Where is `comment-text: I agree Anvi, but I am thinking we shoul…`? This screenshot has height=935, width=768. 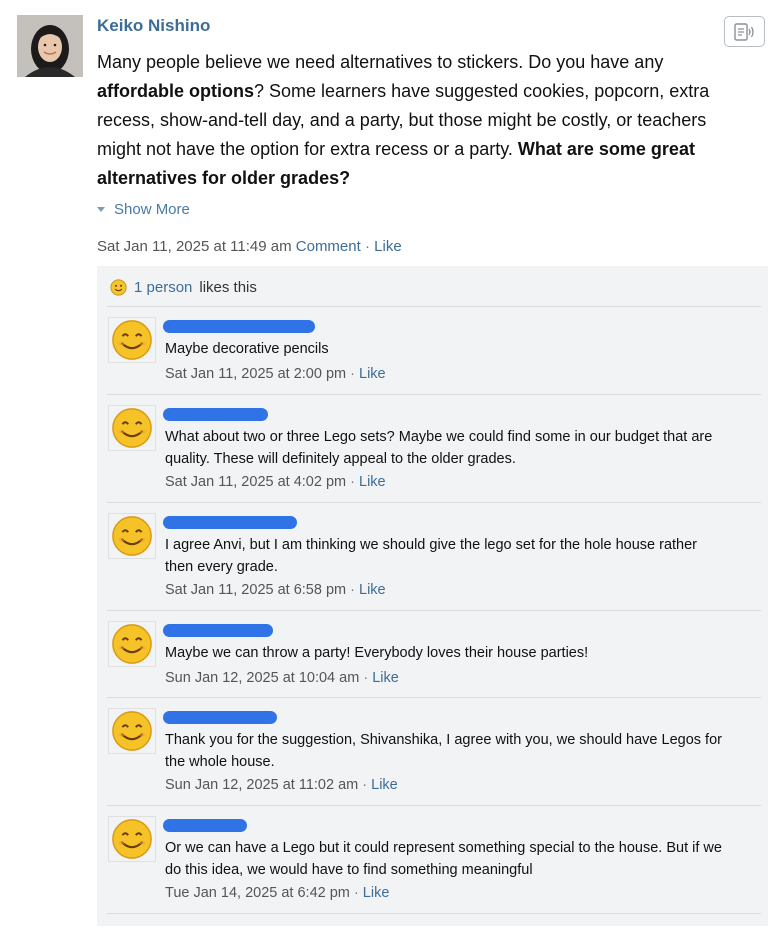
comment-text: I agree Anvi, but I am thinking we shoul… is located at coordinates (431, 556).